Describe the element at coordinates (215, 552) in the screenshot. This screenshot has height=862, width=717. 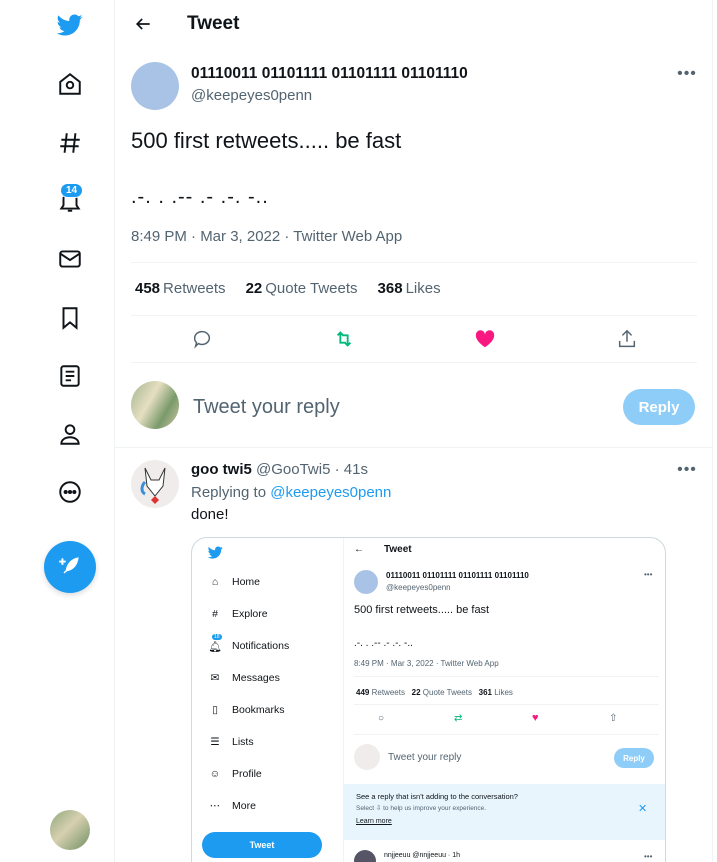
I see `embedded-bird-icon` at that location.